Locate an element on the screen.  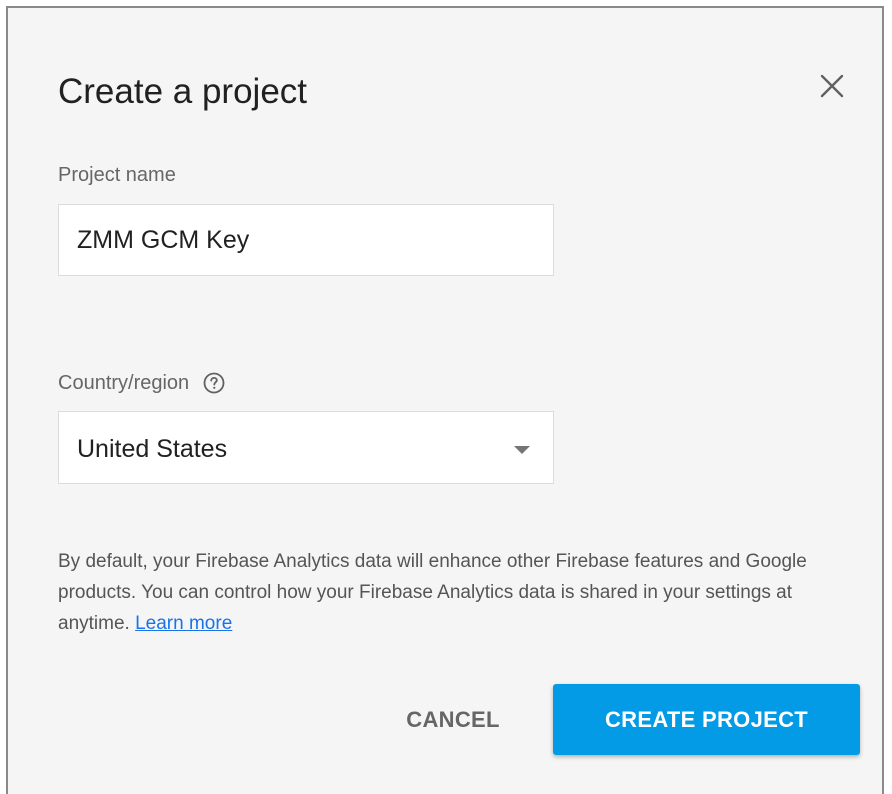
country-region-label-row: Country/region is located at coordinates (142, 383).